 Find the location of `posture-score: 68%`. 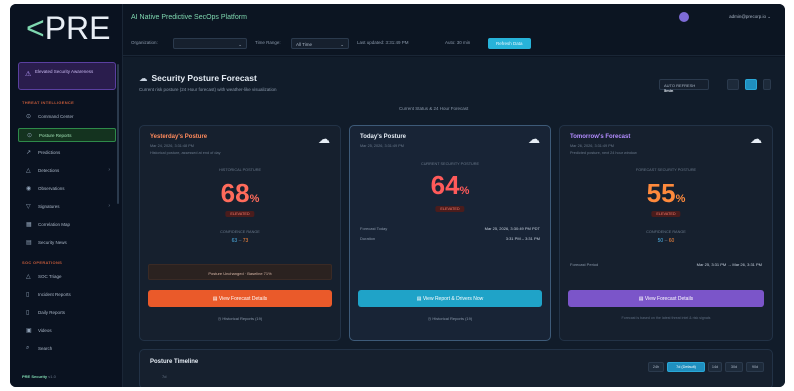

posture-score: 68% is located at coordinates (240, 193).